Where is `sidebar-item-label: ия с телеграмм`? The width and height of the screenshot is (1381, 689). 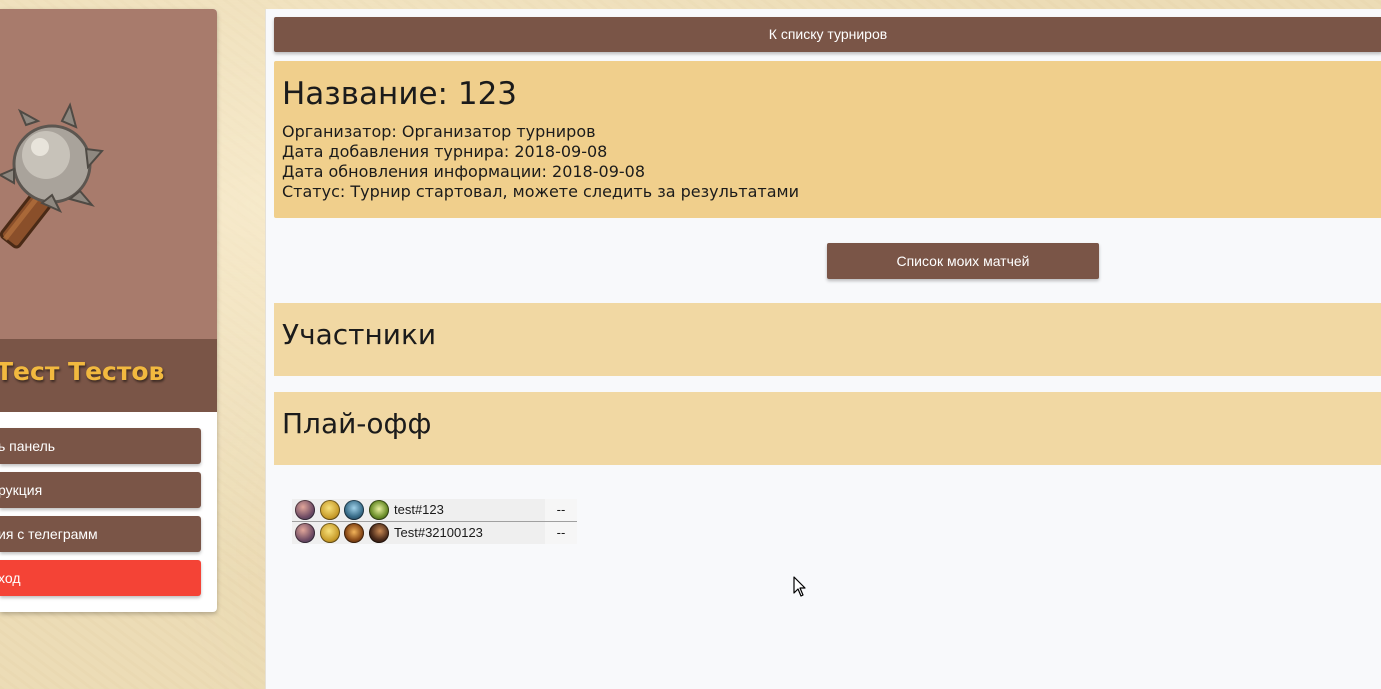
sidebar-item-label: ия с телеграмм is located at coordinates (49, 534).